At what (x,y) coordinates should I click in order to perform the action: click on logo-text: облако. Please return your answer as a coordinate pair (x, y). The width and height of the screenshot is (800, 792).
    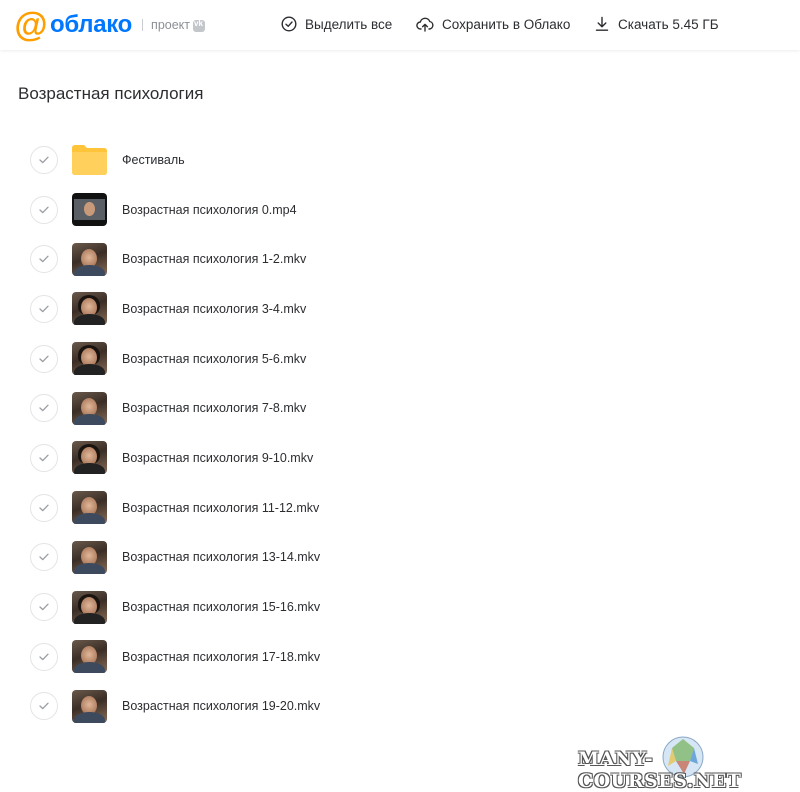
    Looking at the image, I should click on (91, 24).